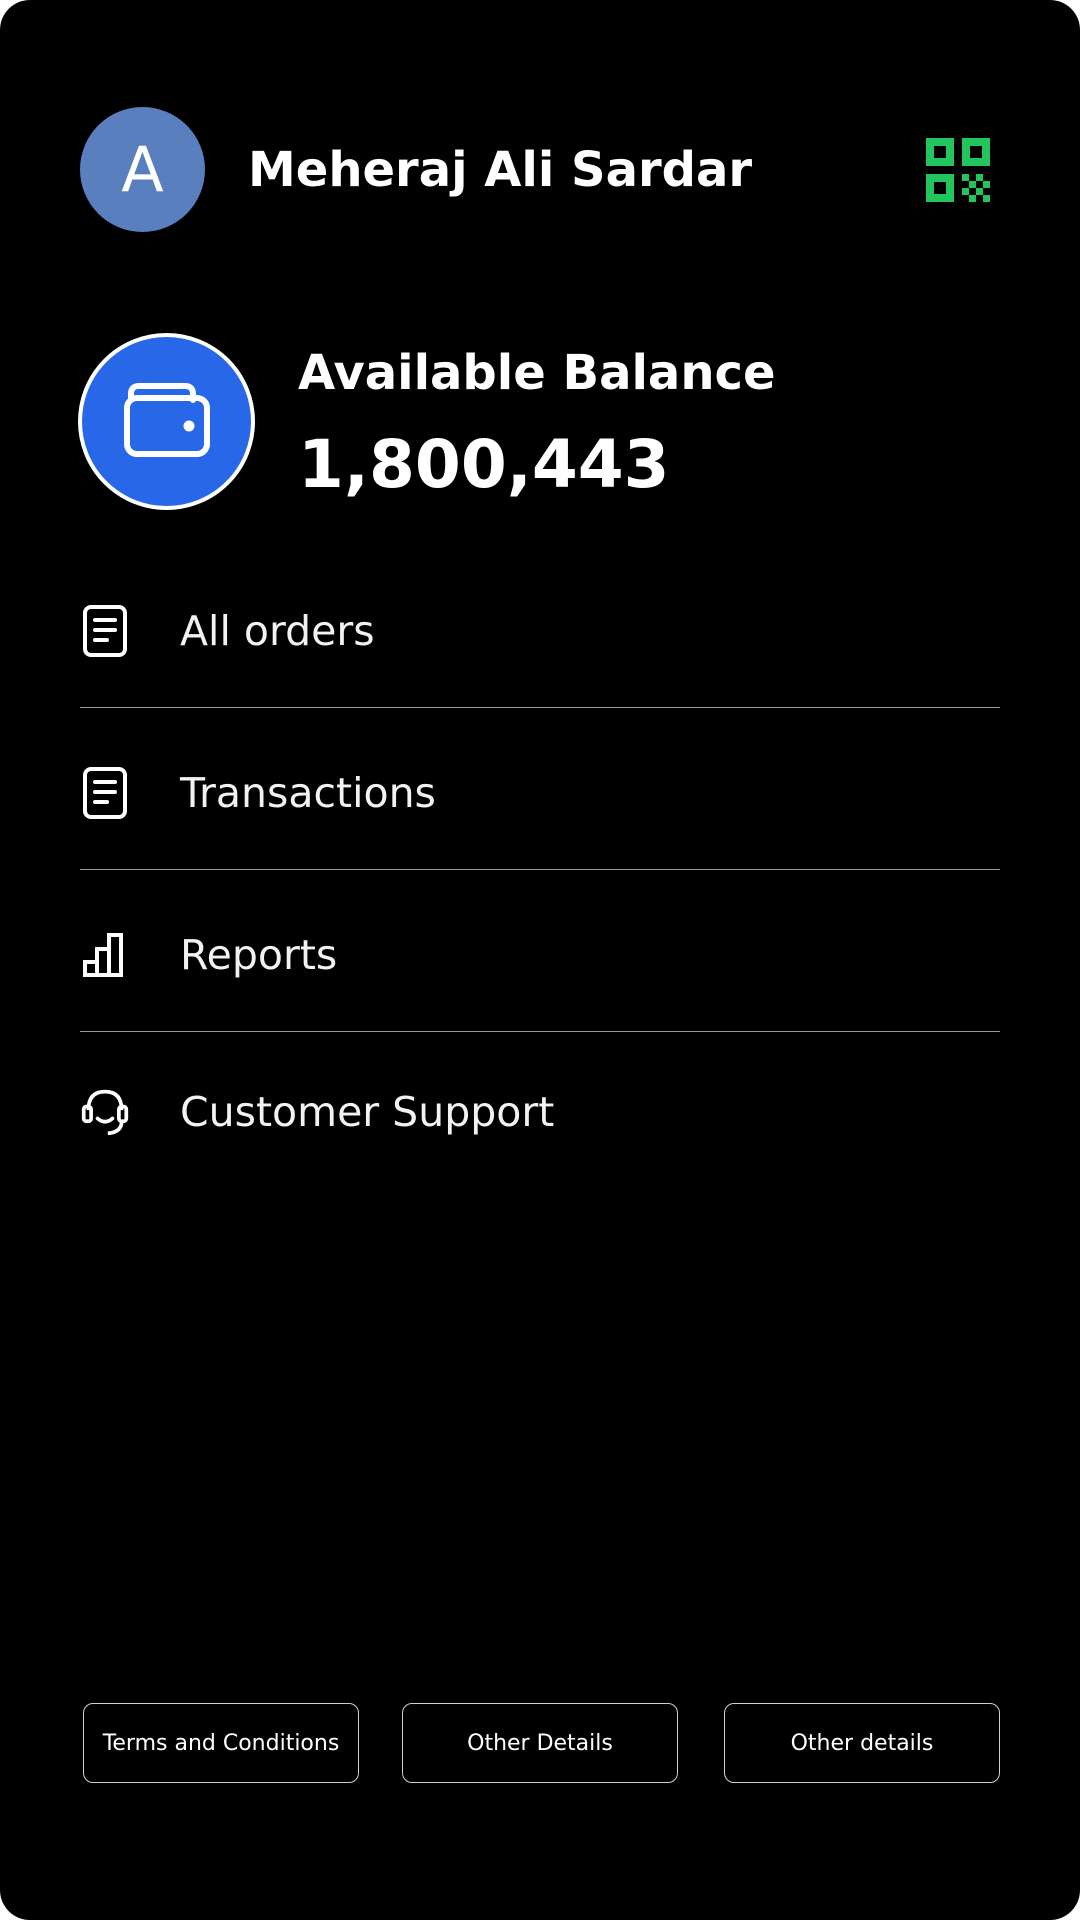  I want to click on terms-and-conditions-button: Terms and Conditions, so click(221, 1743).